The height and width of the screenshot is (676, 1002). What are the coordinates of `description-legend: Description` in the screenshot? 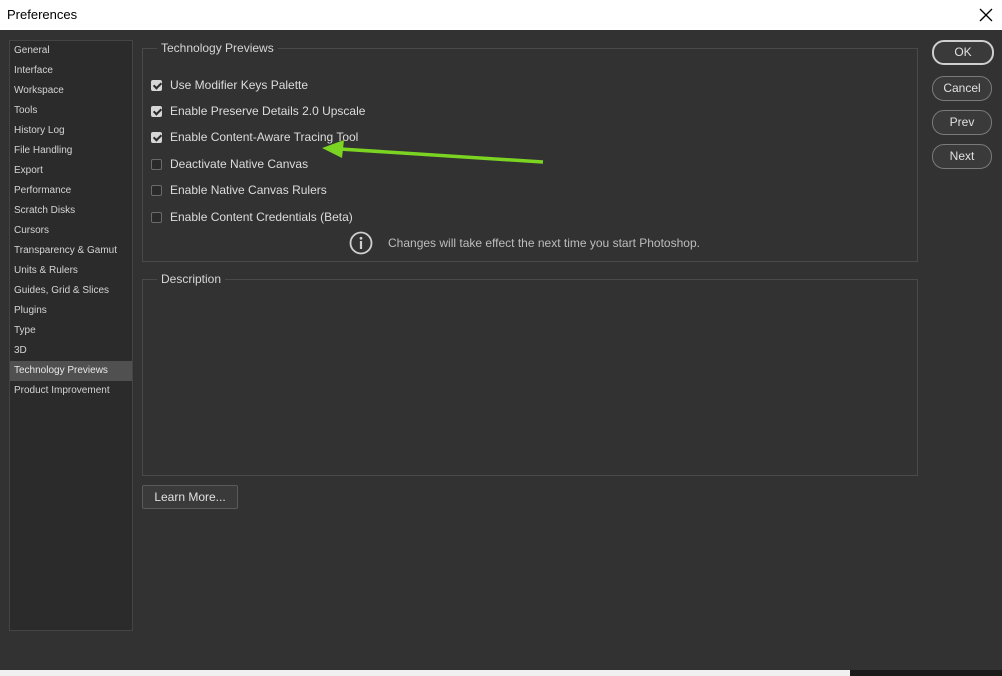 It's located at (191, 279).